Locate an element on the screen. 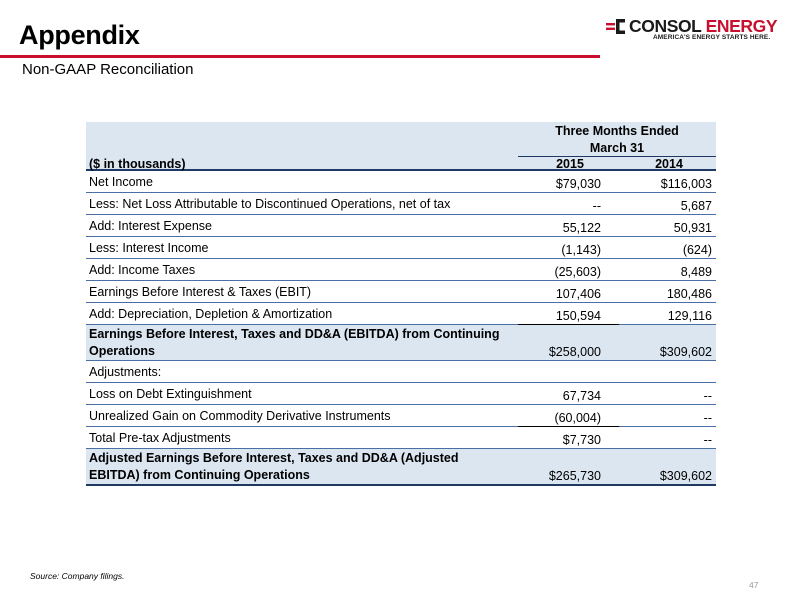  table-row: Adjustments: is located at coordinates (401, 372).